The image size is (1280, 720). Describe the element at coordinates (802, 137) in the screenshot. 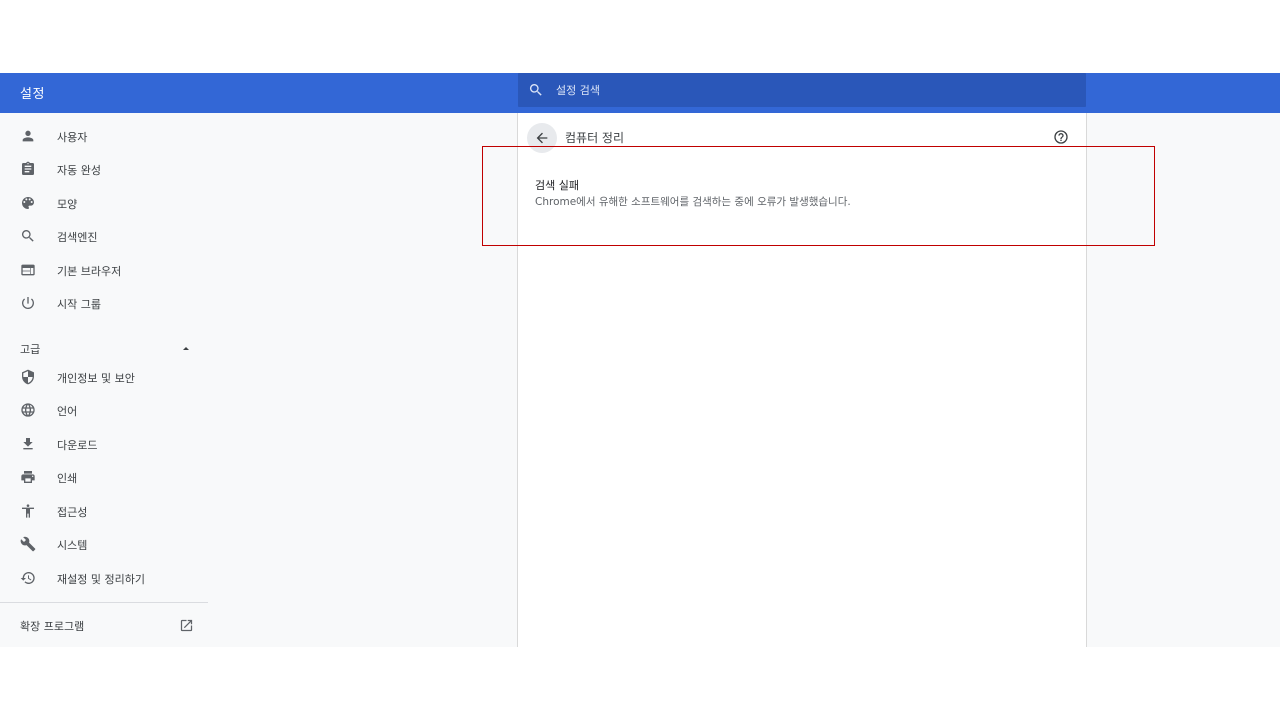

I see `card-header: 컴퓨터 정리` at that location.